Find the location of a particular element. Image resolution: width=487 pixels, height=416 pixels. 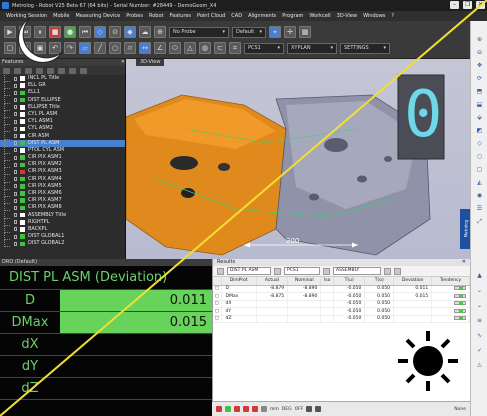

status-mode: OFF is located at coordinates (299, 409).